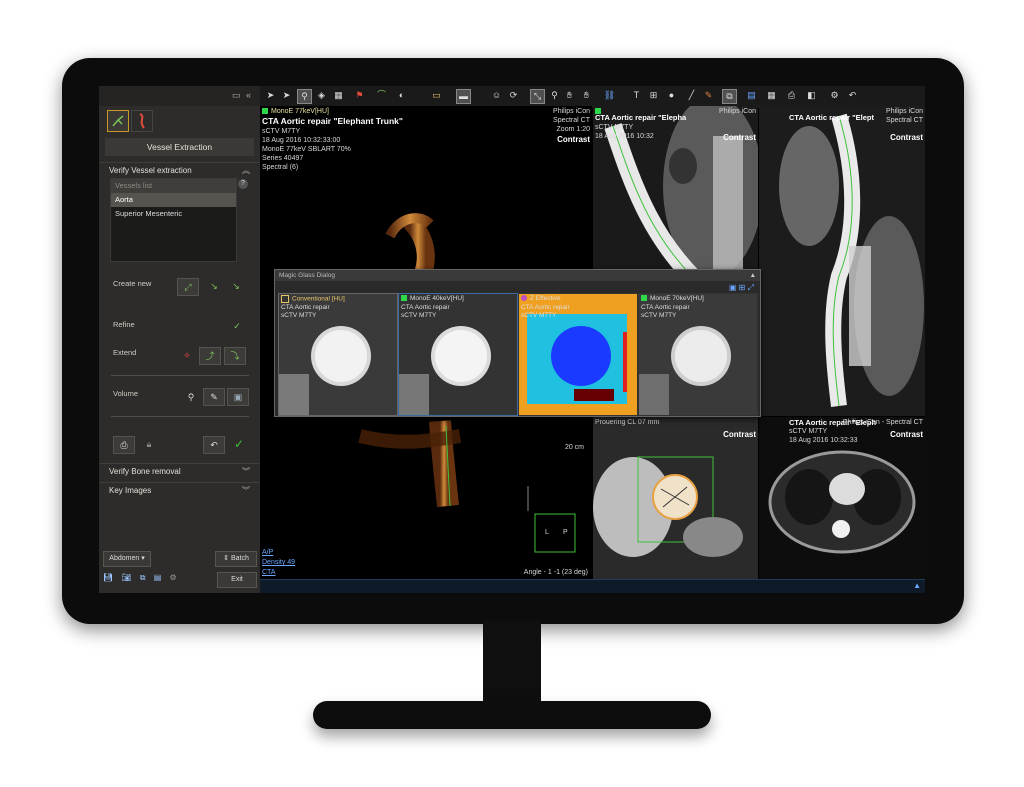  I want to click on curved-vessel-icon, so click(142, 121).